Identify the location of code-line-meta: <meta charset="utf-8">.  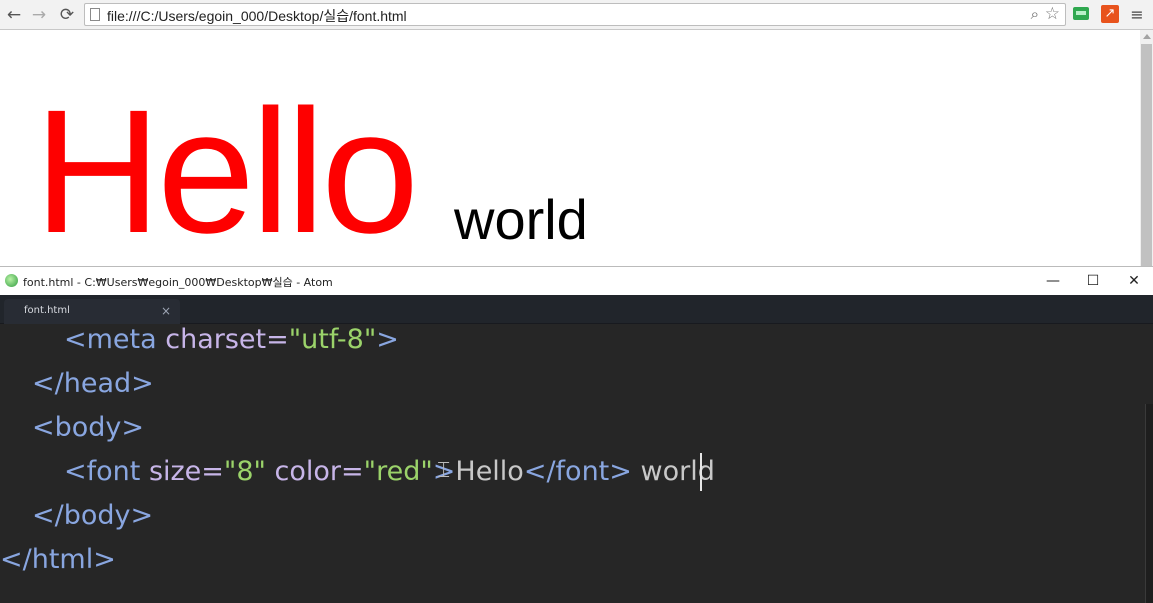
(231, 340).